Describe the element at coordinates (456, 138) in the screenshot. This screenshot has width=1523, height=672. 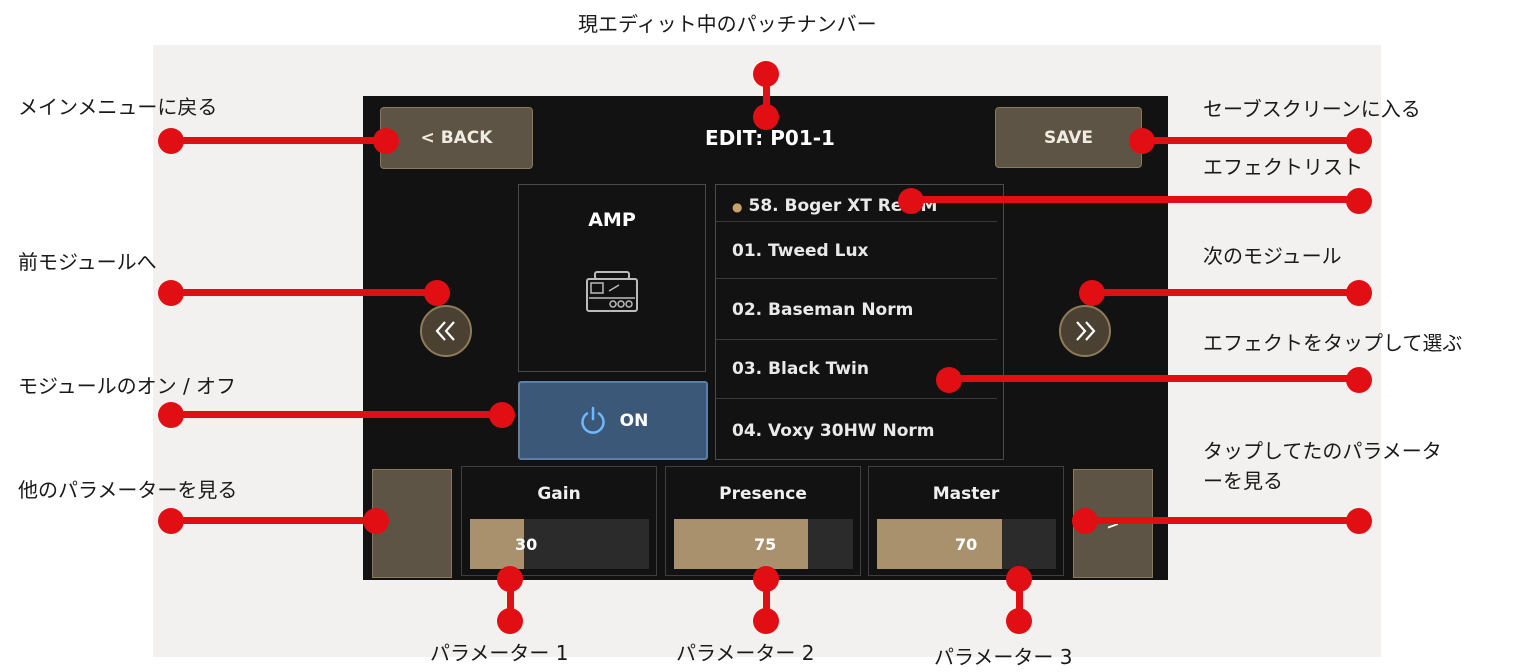
I see `back-button: < BACK` at that location.